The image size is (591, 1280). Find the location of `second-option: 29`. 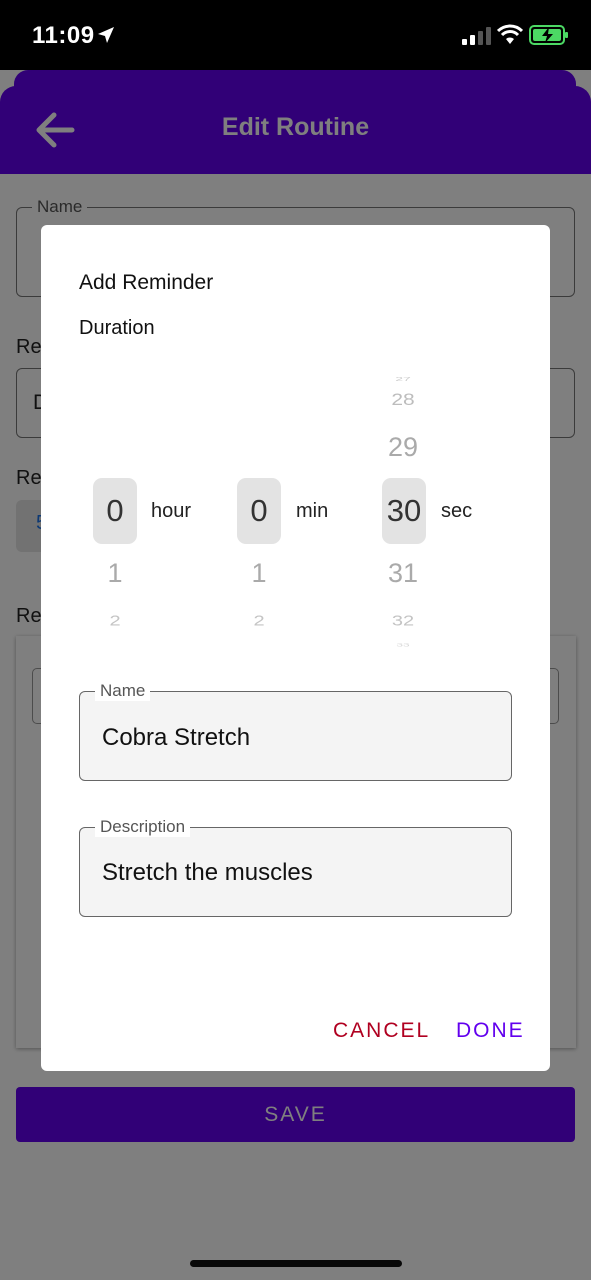

second-option: 29 is located at coordinates (403, 447).